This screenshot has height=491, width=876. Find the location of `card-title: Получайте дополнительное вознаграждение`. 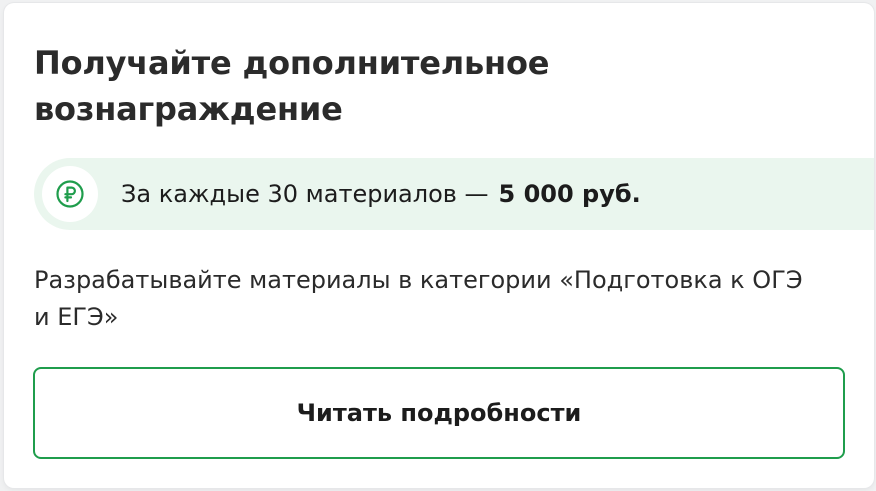

card-title: Получайте дополнительное вознаграждение is located at coordinates (292, 86).